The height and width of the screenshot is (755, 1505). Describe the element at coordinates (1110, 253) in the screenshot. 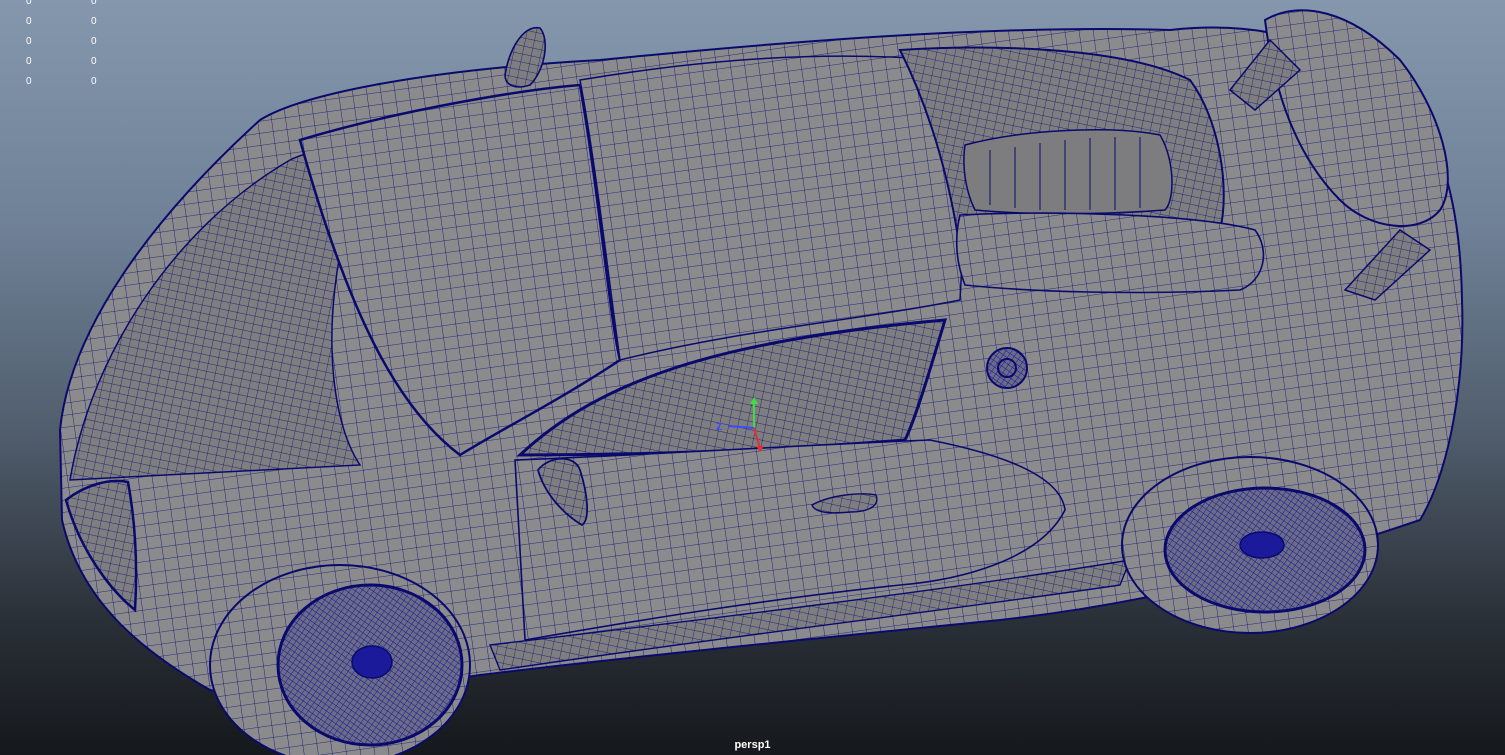

I see `air-intake` at that location.